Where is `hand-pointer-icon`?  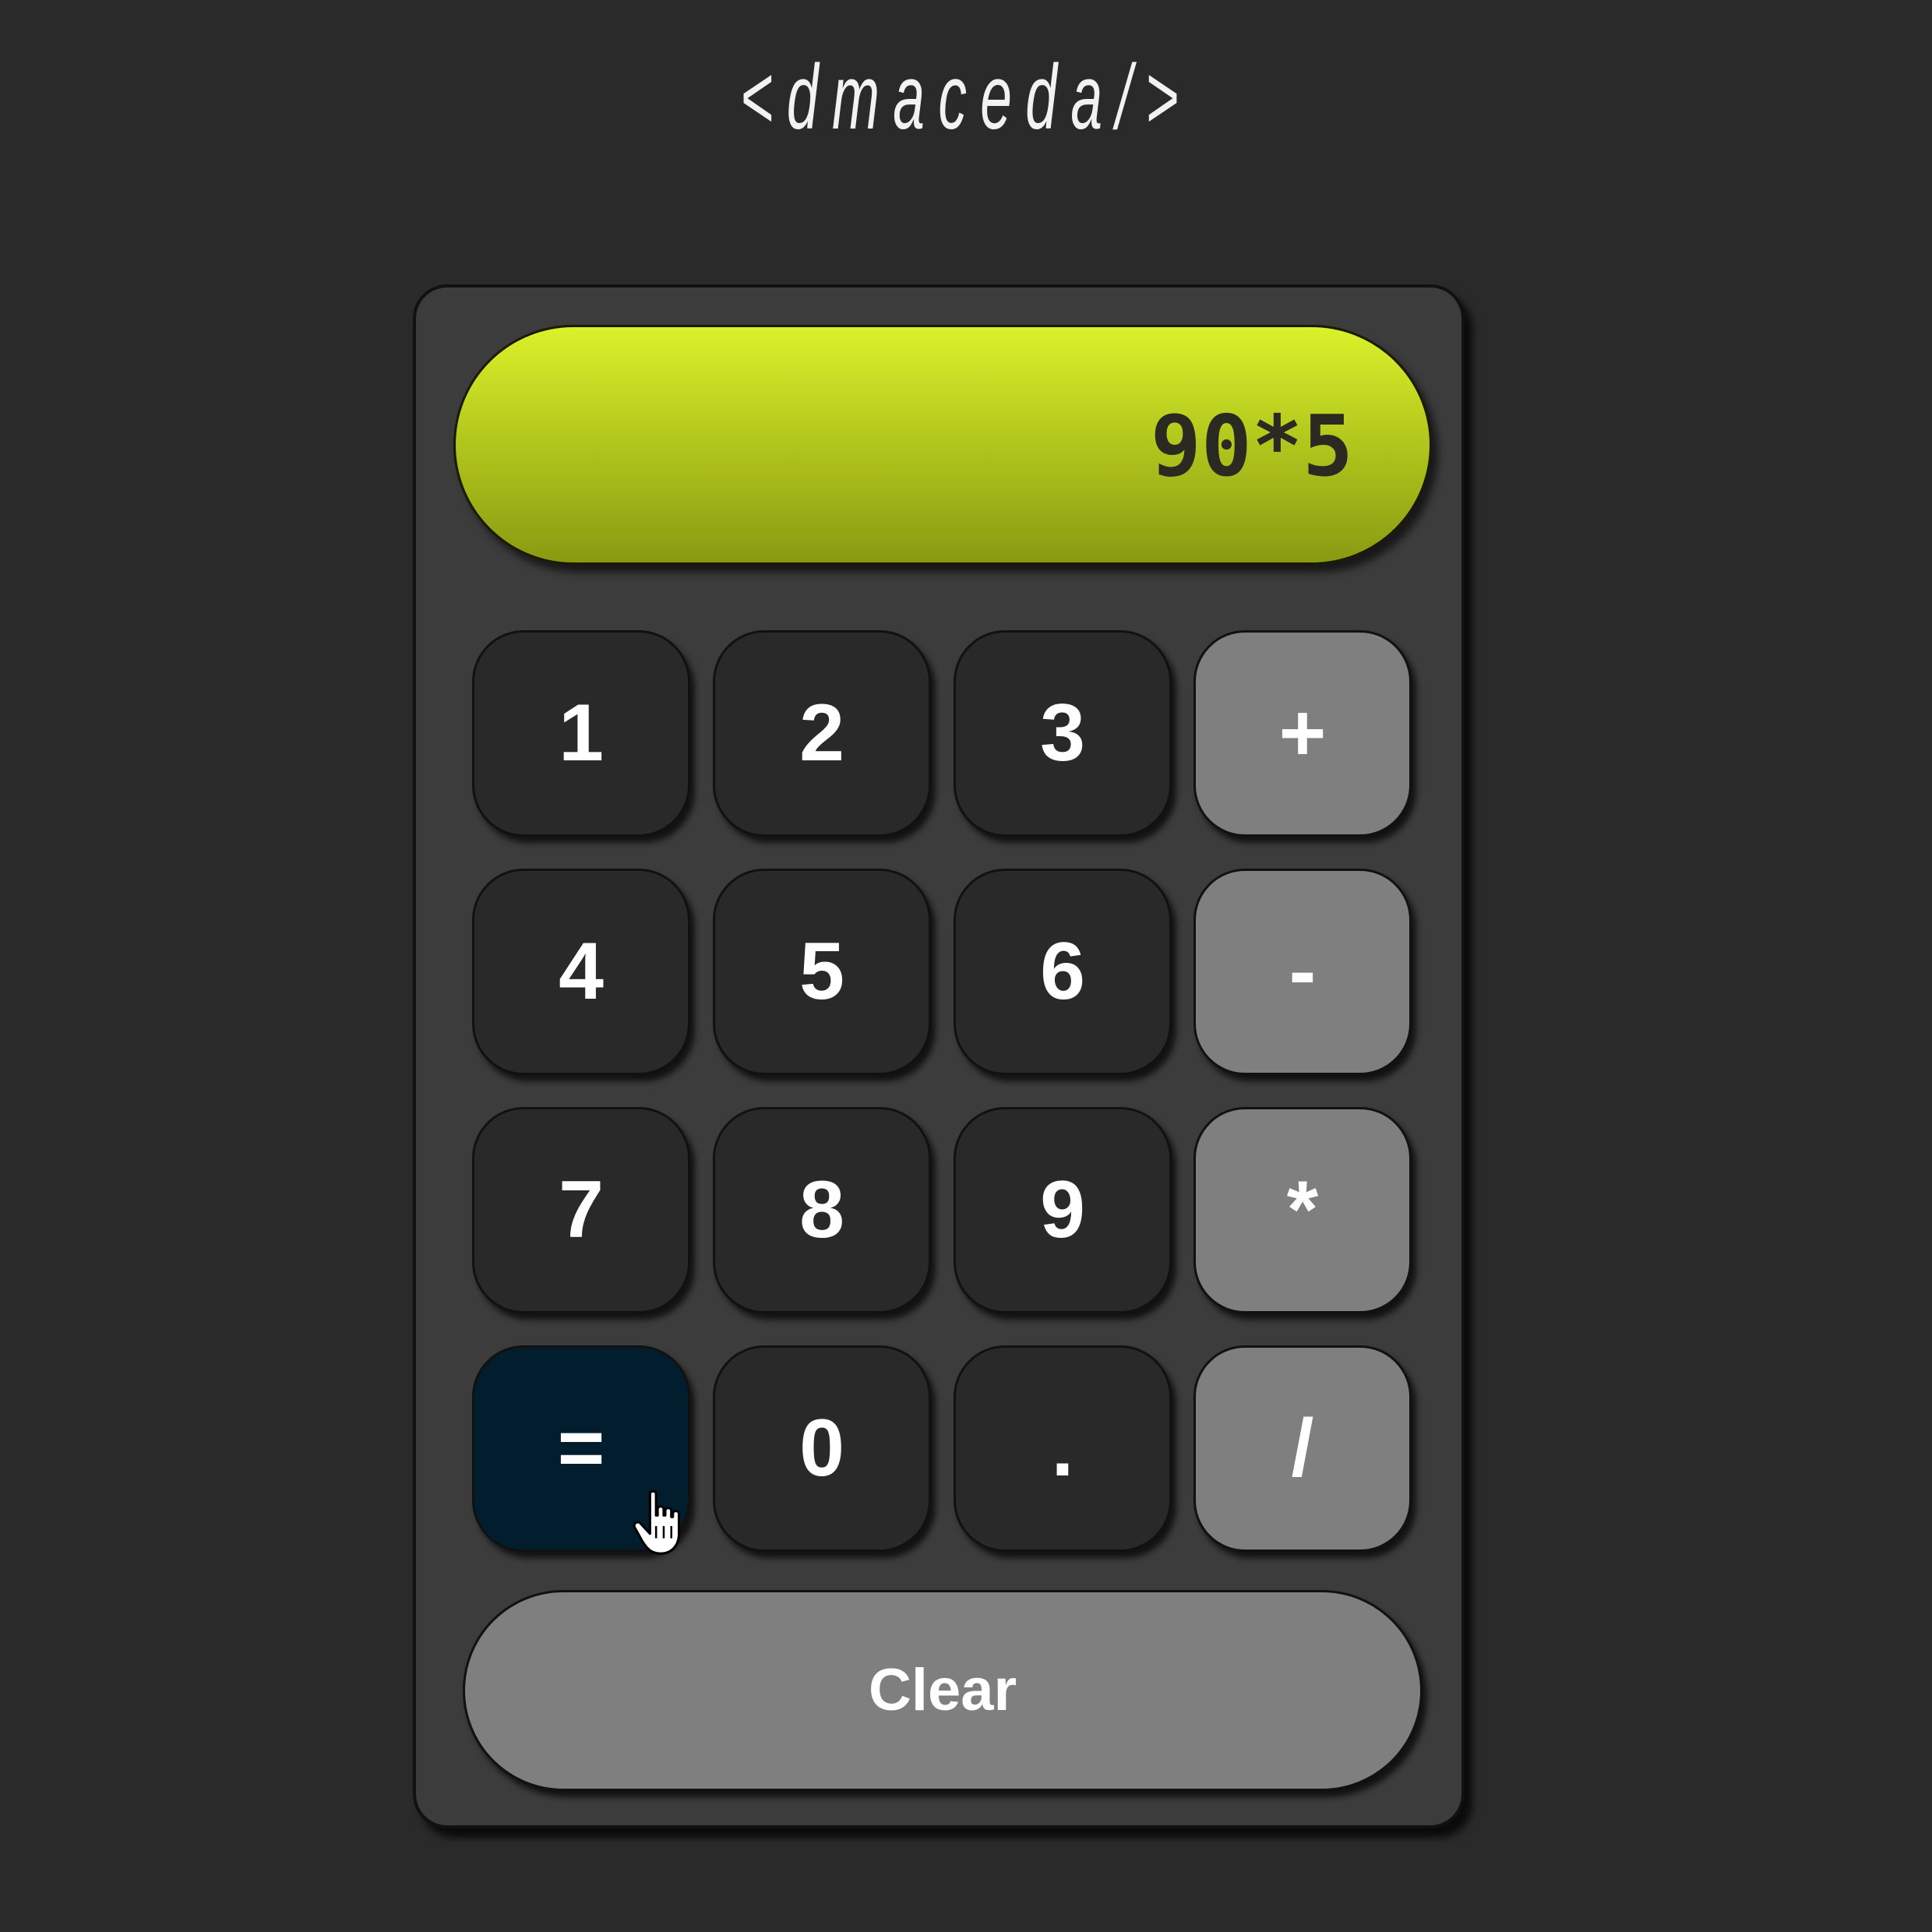
hand-pointer-icon is located at coordinates (657, 1522).